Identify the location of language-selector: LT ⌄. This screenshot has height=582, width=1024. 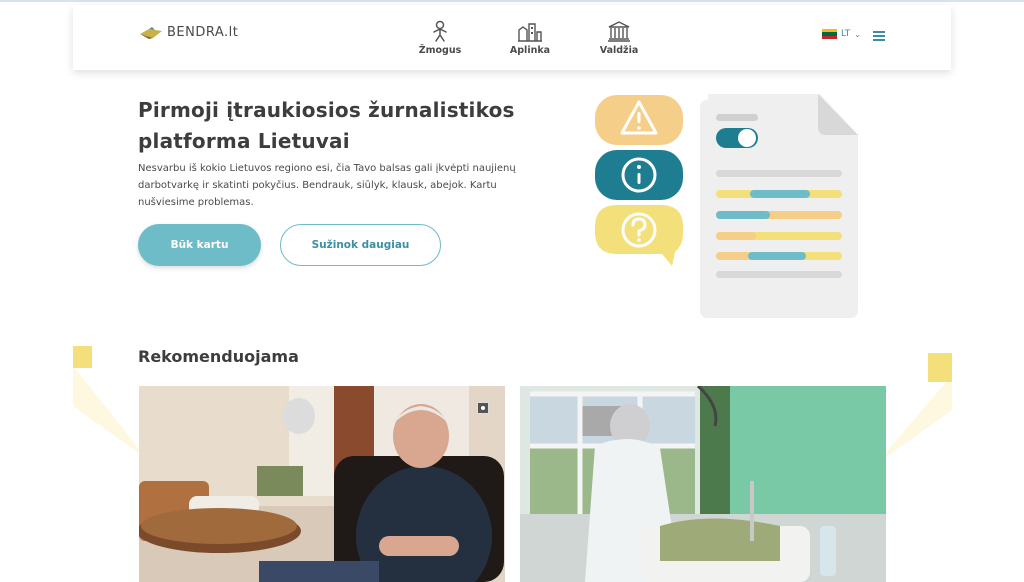
(841, 34).